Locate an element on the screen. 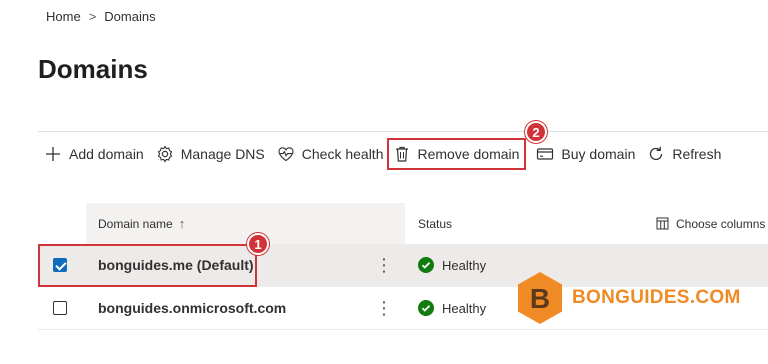  credit-card-icon is located at coordinates (545, 154).